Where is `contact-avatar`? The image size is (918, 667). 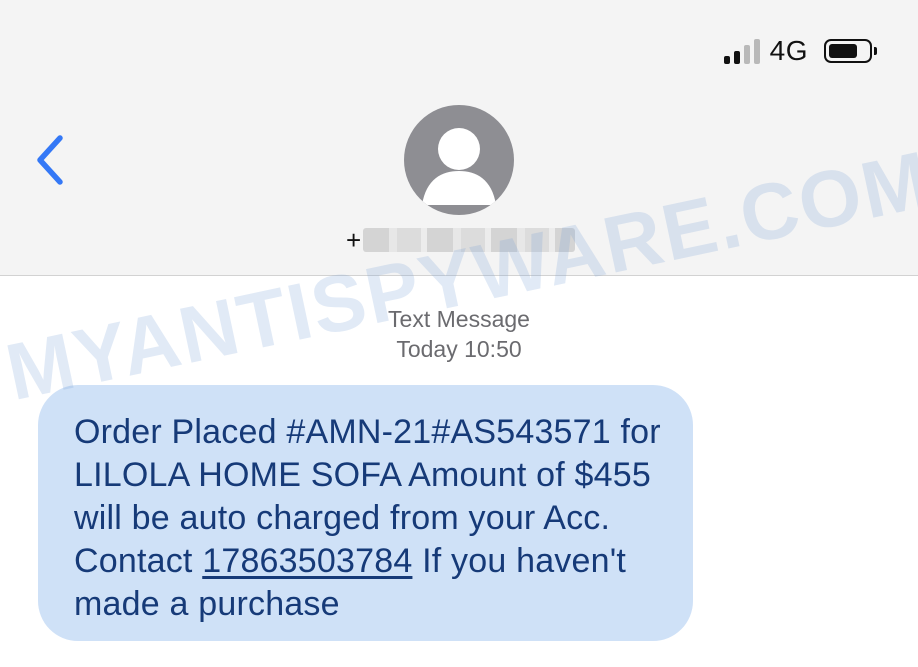
contact-avatar is located at coordinates (459, 160).